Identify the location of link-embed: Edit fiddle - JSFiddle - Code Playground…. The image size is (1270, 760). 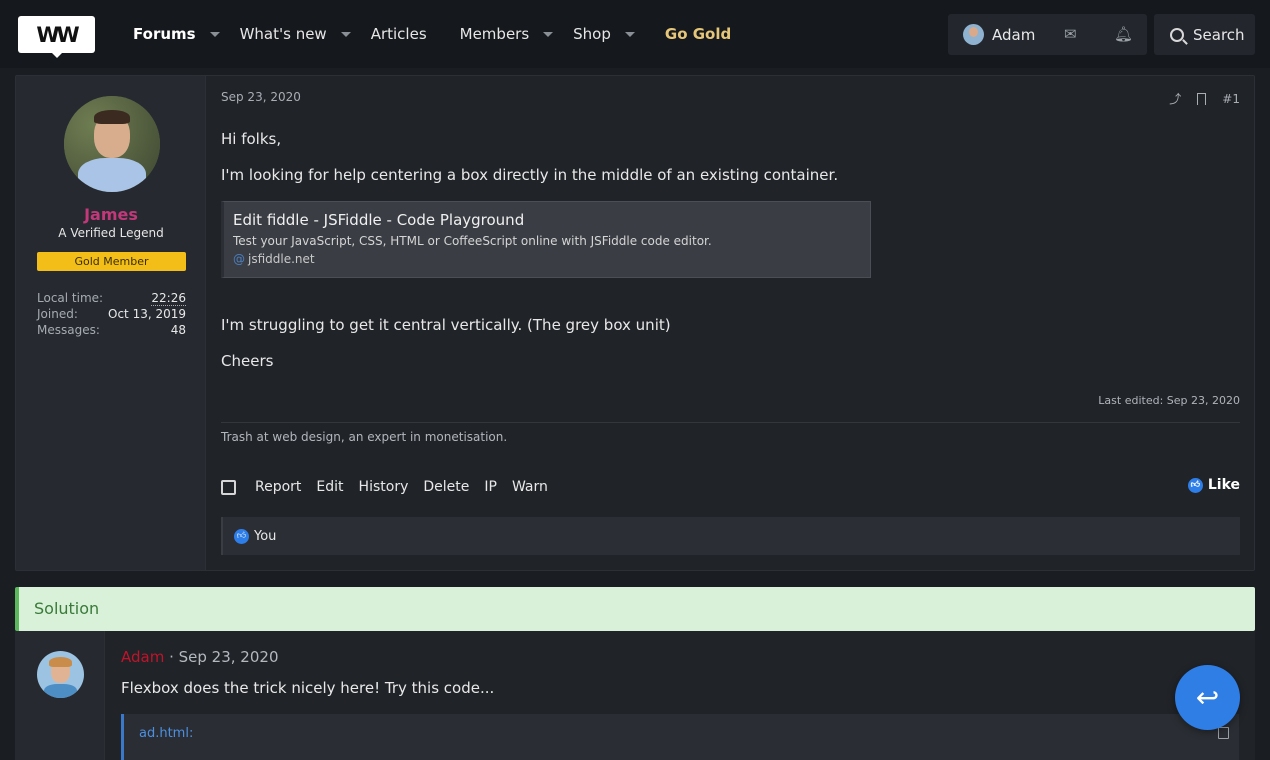
(546, 239).